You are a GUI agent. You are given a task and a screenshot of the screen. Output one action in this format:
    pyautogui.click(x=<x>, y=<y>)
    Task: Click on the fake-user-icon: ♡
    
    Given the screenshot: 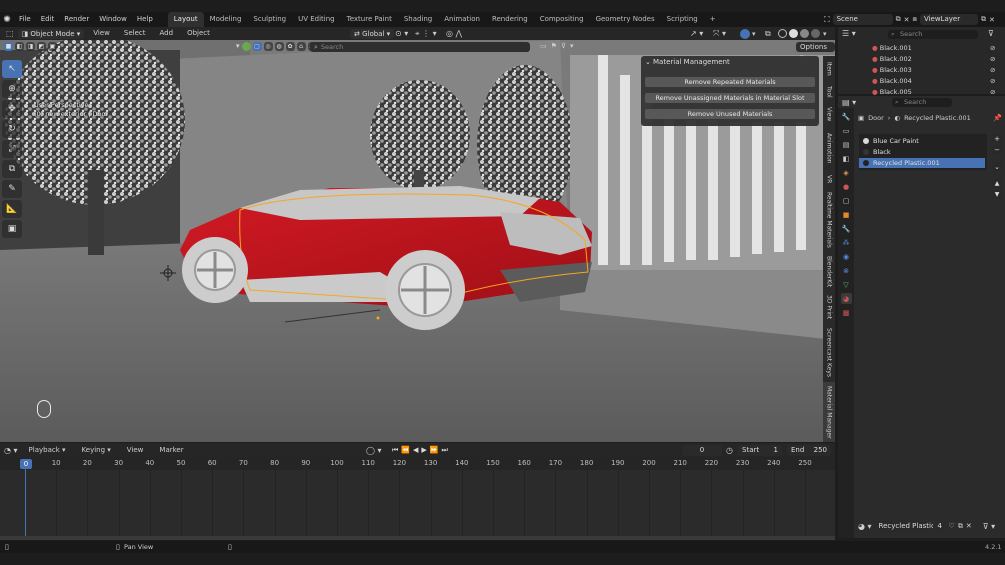 What is the action you would take?
    pyautogui.click(x=952, y=526)
    